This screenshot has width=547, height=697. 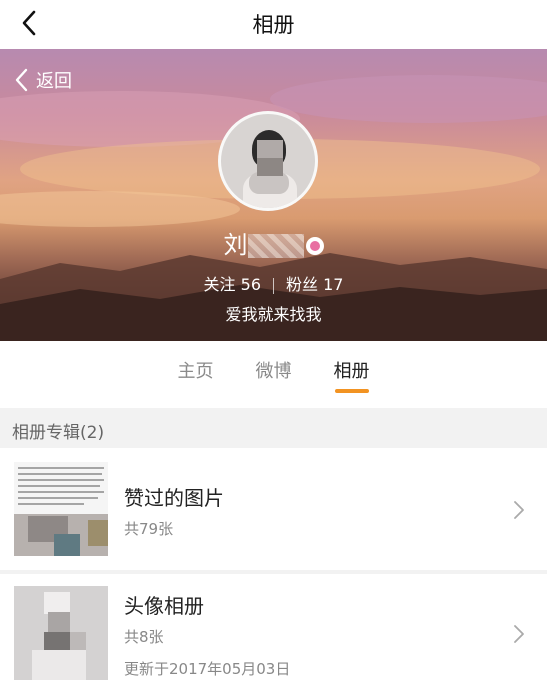 What do you see at coordinates (275, 246) in the screenshot?
I see `blurred-name-mask` at bounding box center [275, 246].